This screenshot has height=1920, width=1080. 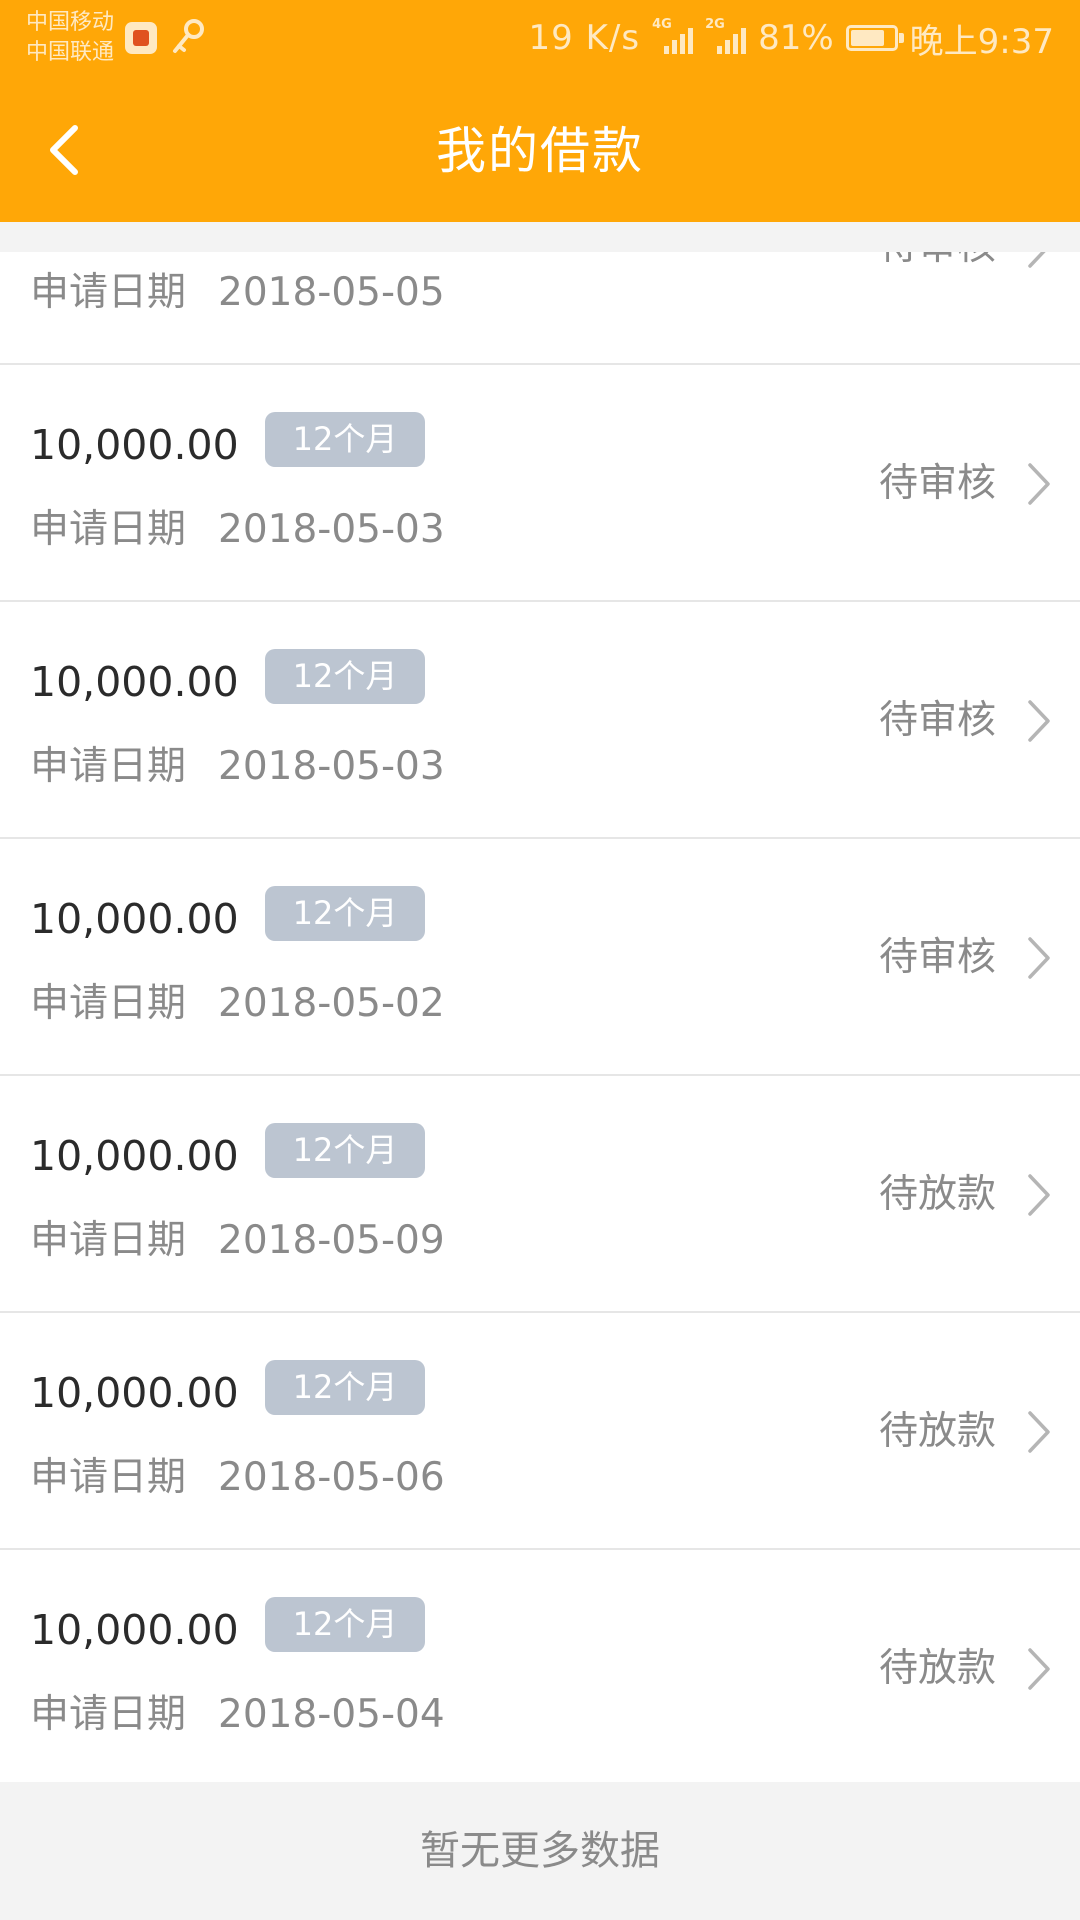 I want to click on date-value: 2018-05-02, so click(x=331, y=1003).